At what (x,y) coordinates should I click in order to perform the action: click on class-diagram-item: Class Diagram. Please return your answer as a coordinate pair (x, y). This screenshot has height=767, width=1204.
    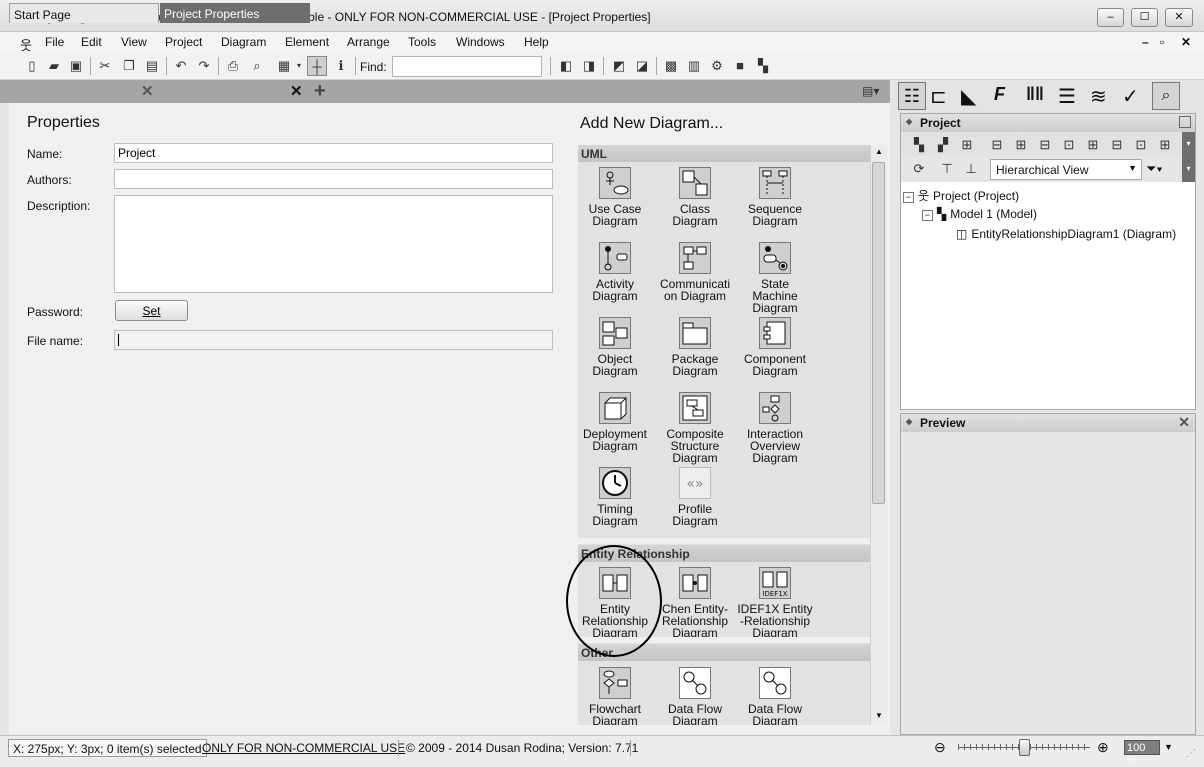
    Looking at the image, I should click on (695, 197).